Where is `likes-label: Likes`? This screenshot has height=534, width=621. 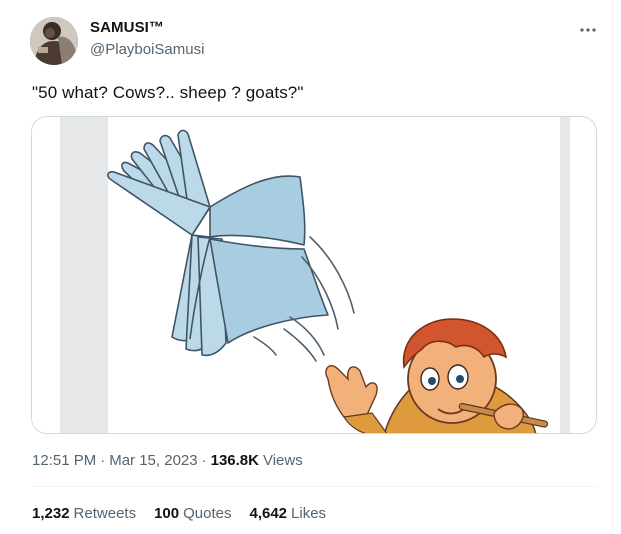
likes-label: Likes is located at coordinates (309, 513).